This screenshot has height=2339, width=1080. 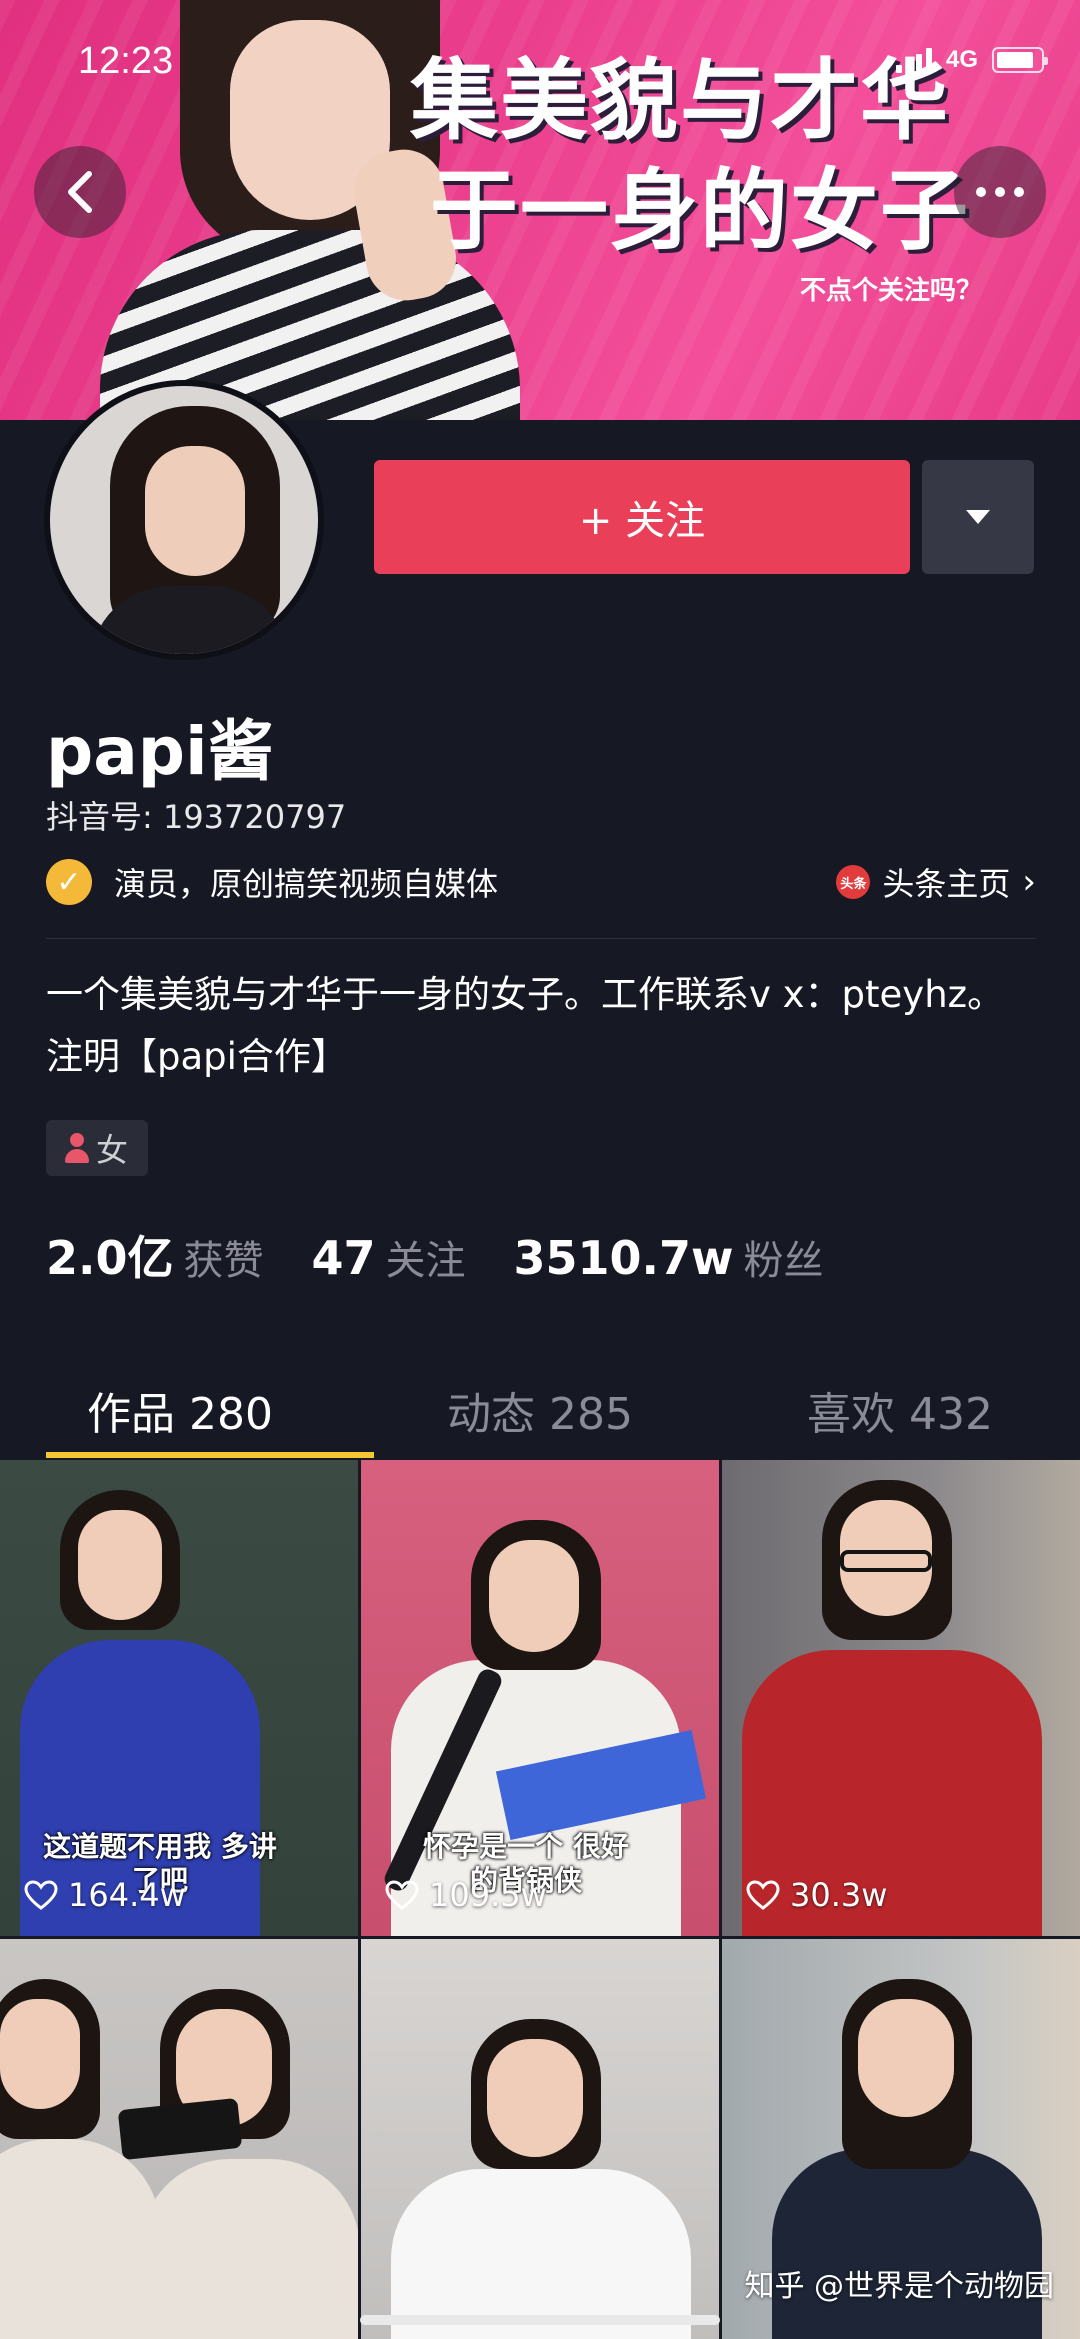 I want to click on more-dots-icon, so click(x=1000, y=192).